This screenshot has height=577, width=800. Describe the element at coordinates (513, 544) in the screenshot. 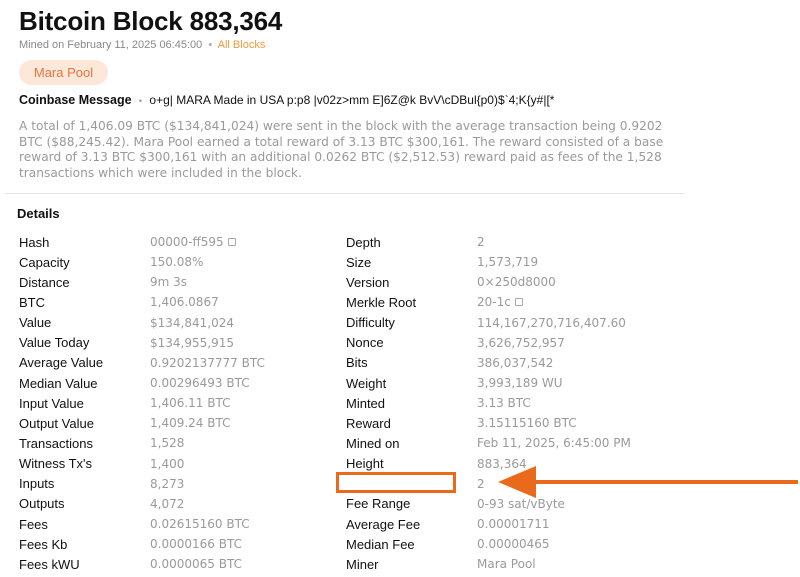

I see `detail-value: 0.00000465` at that location.